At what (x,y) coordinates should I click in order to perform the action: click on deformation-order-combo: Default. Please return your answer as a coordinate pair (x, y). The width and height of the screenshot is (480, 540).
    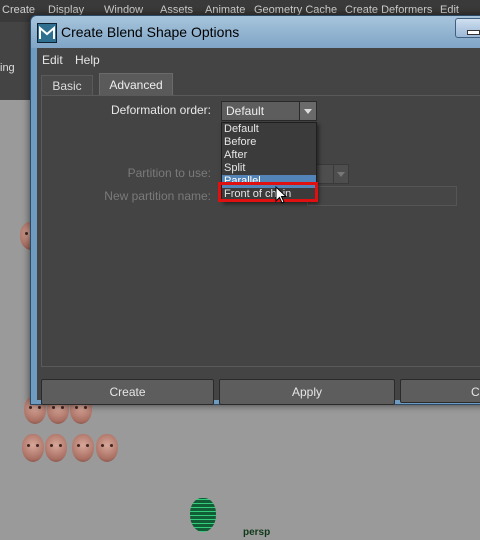
    Looking at the image, I should click on (269, 111).